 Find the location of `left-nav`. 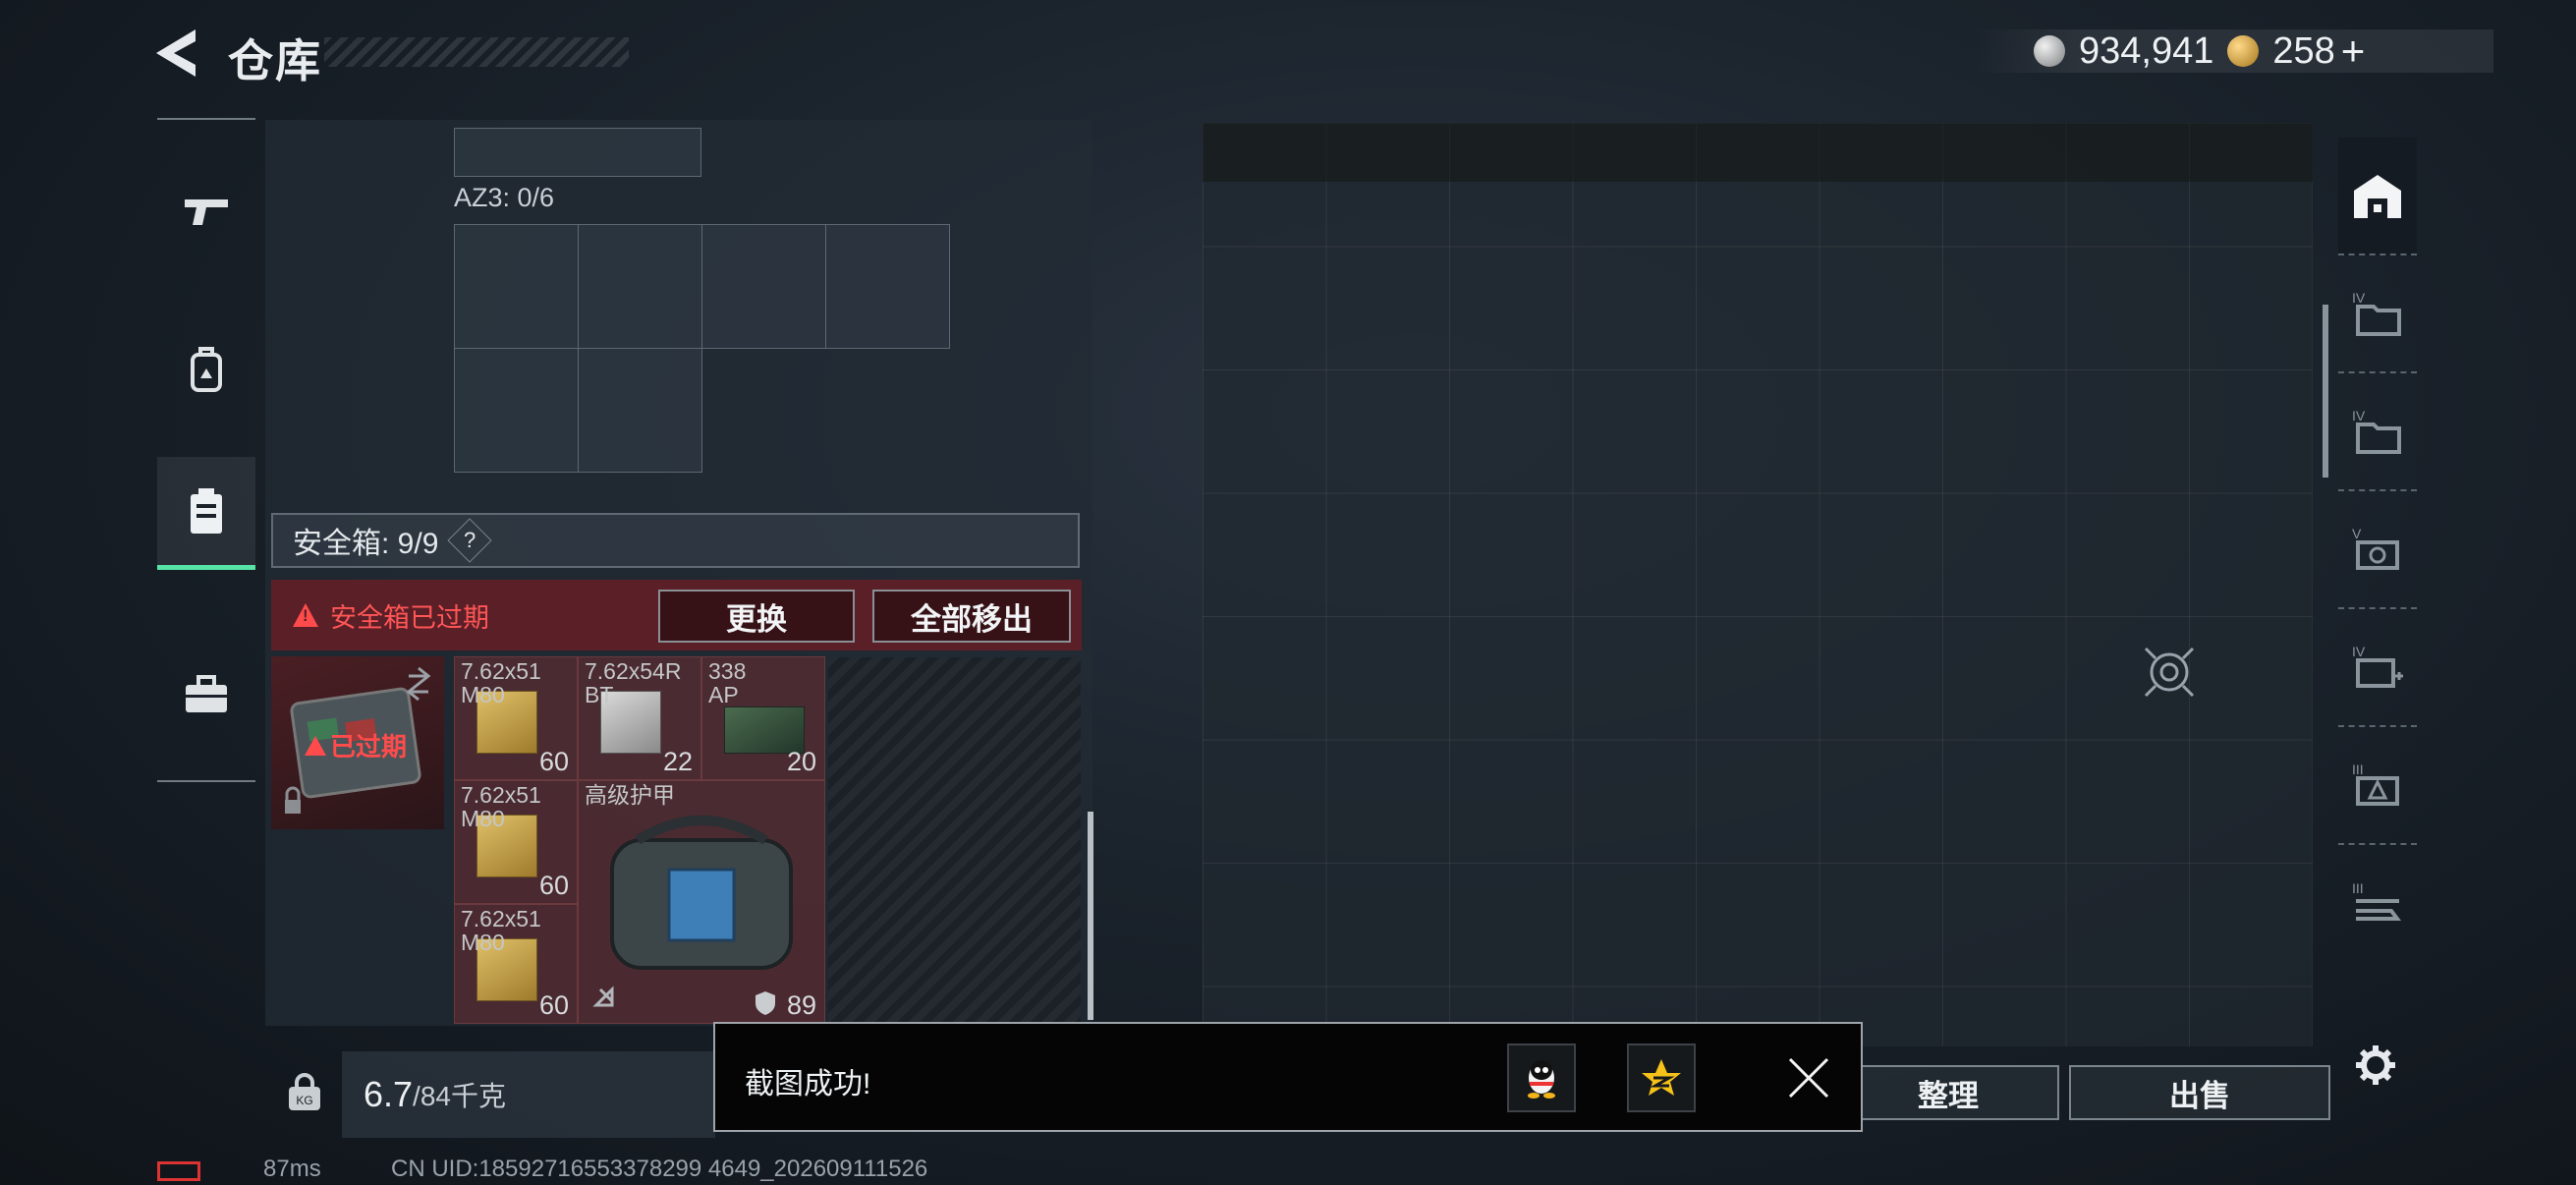

left-nav is located at coordinates (206, 450).